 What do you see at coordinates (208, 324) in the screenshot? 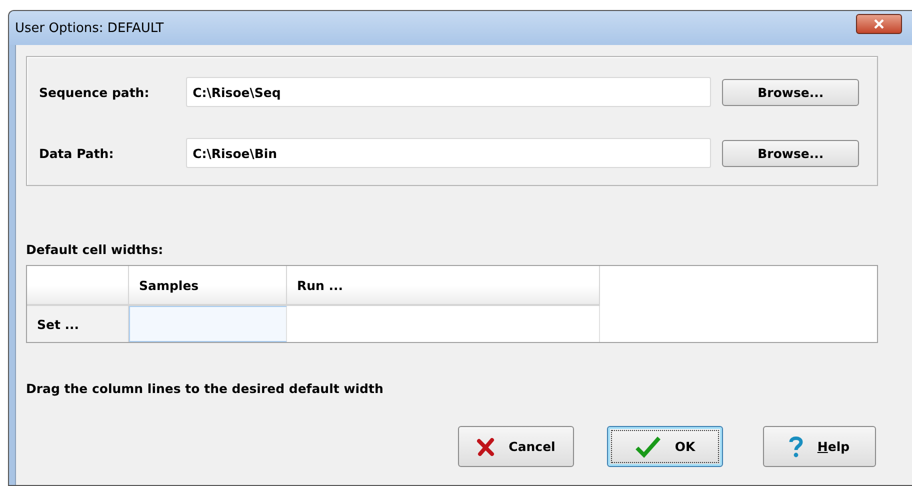
I see `grid-cell` at bounding box center [208, 324].